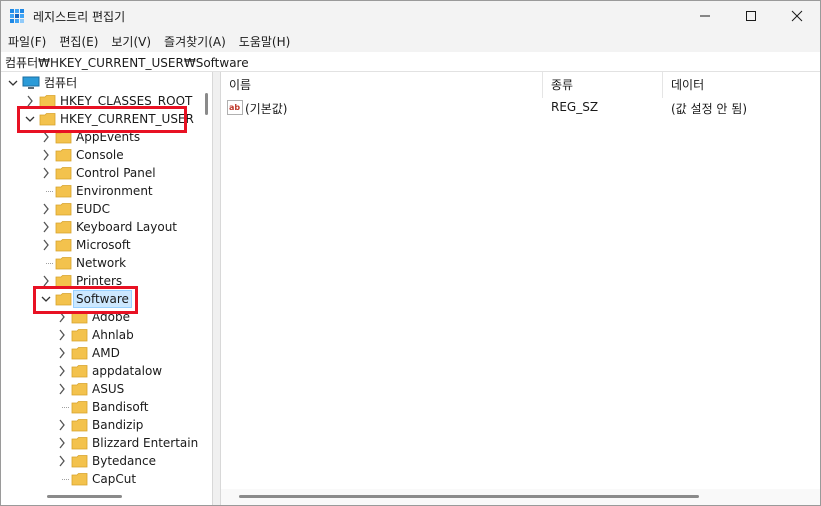 This screenshot has width=821, height=506. What do you see at coordinates (120, 407) in the screenshot?
I see `tree-label: Bandisoft` at bounding box center [120, 407].